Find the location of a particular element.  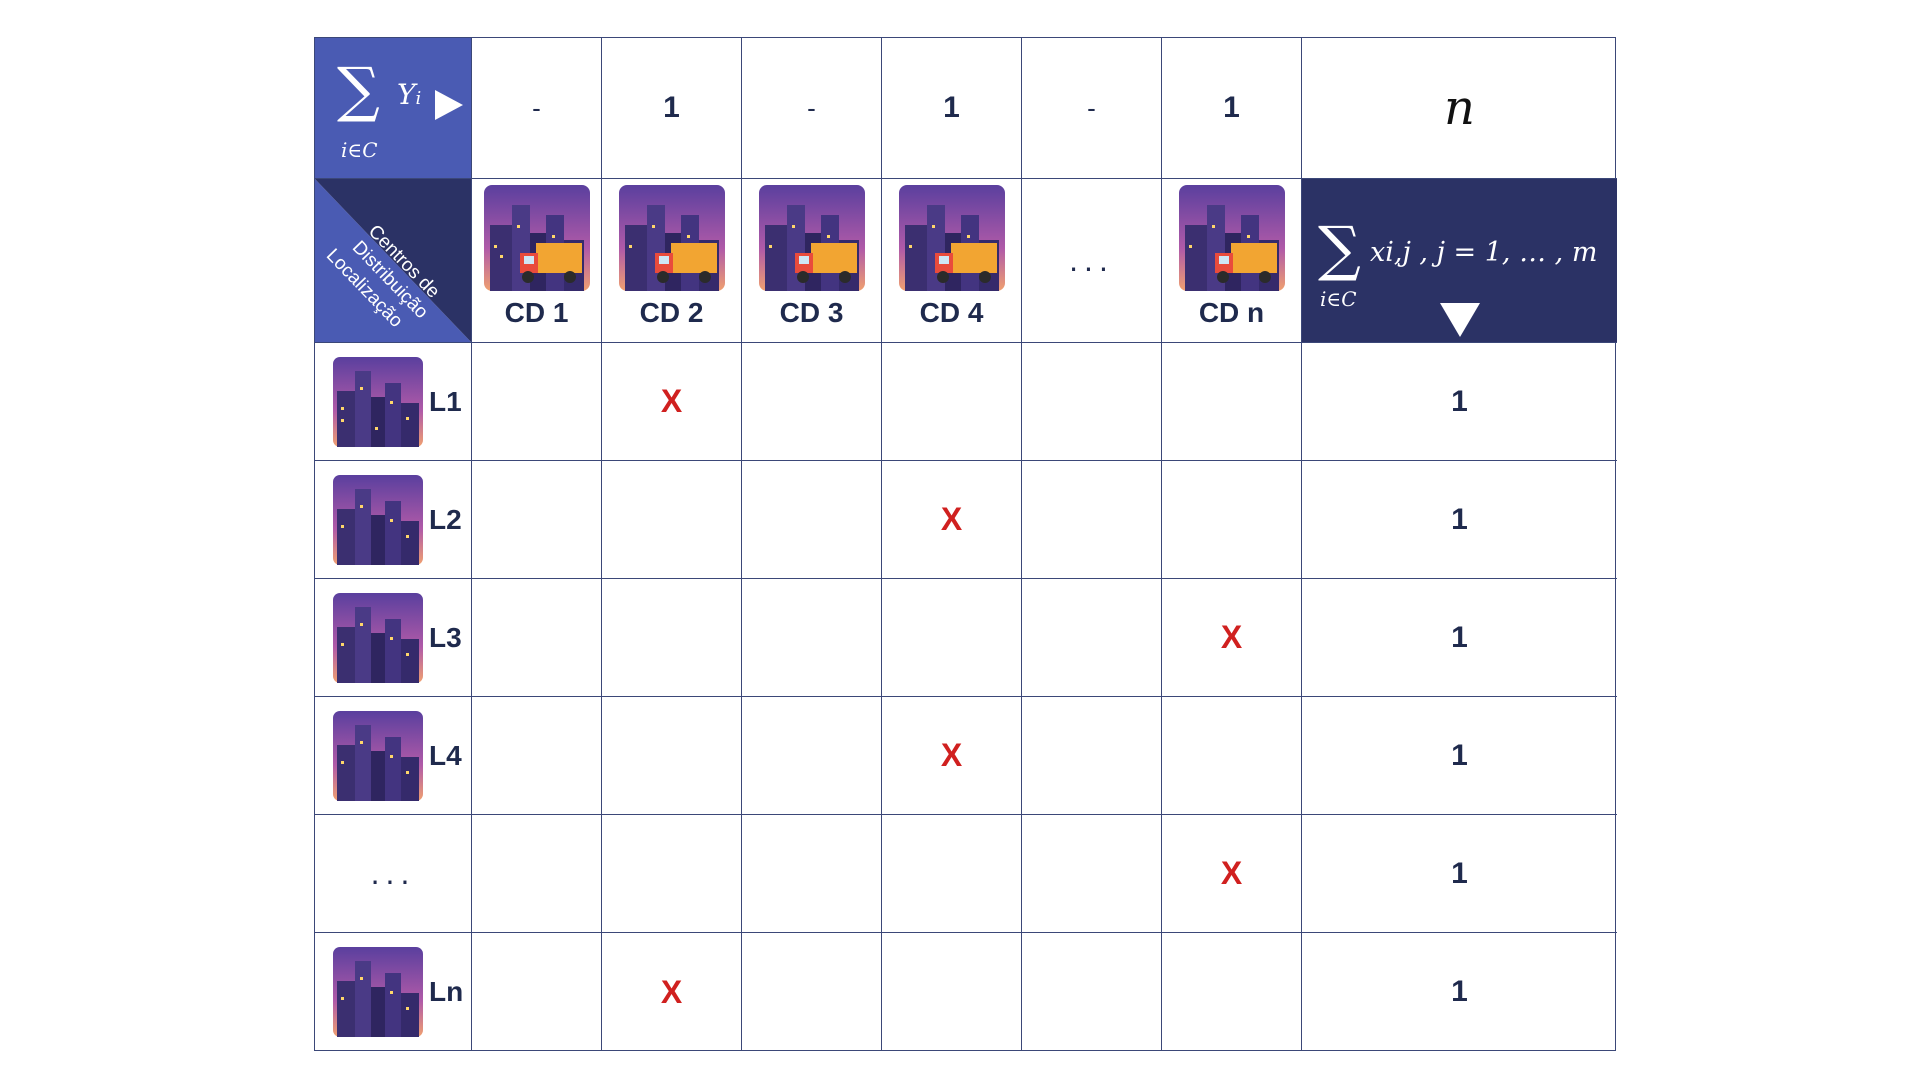

location-ln: Ln is located at coordinates (393, 992).